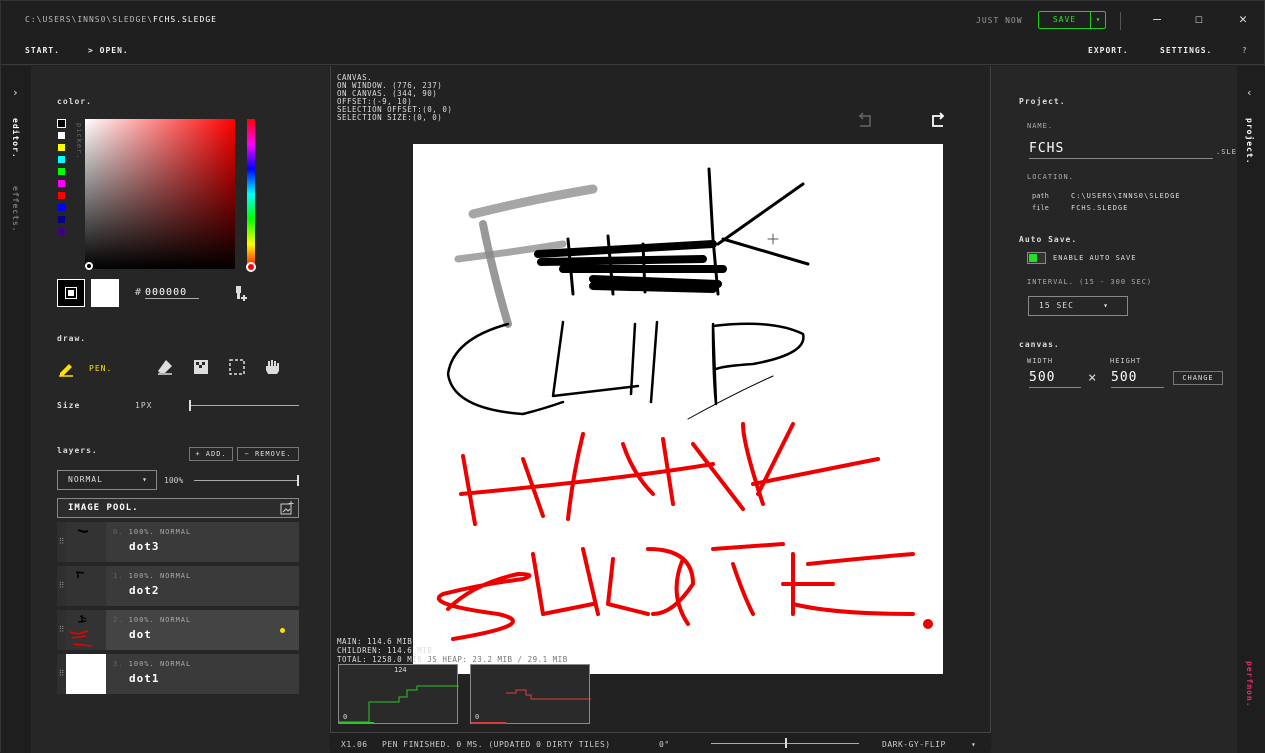 The image size is (1265, 753). I want to click on layer-opacity-handle, so click(298, 480).